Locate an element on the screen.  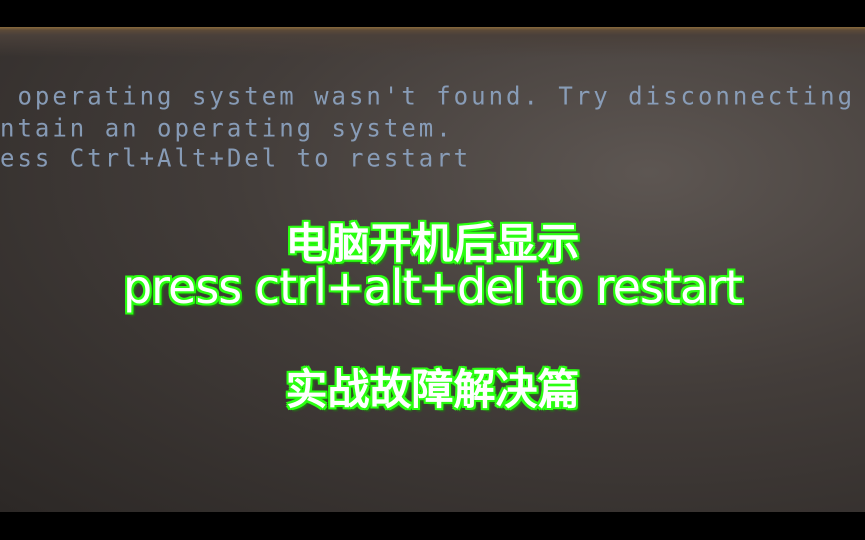
letterbox-bottom is located at coordinates (432, 526).